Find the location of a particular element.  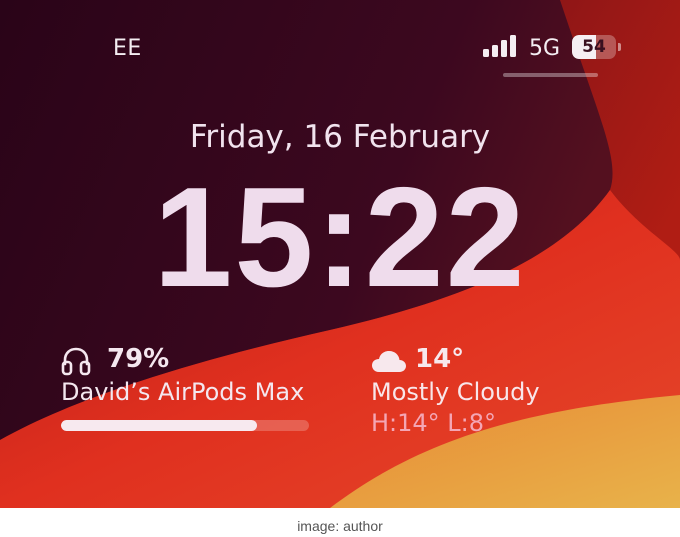

airpods-battery-bar-fill is located at coordinates (159, 425).